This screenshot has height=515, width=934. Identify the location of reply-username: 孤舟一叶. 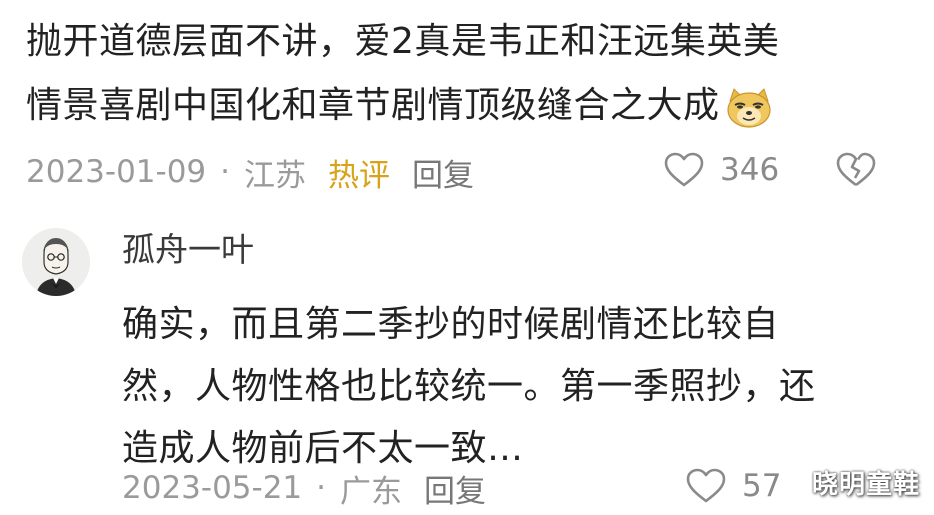
(492, 250).